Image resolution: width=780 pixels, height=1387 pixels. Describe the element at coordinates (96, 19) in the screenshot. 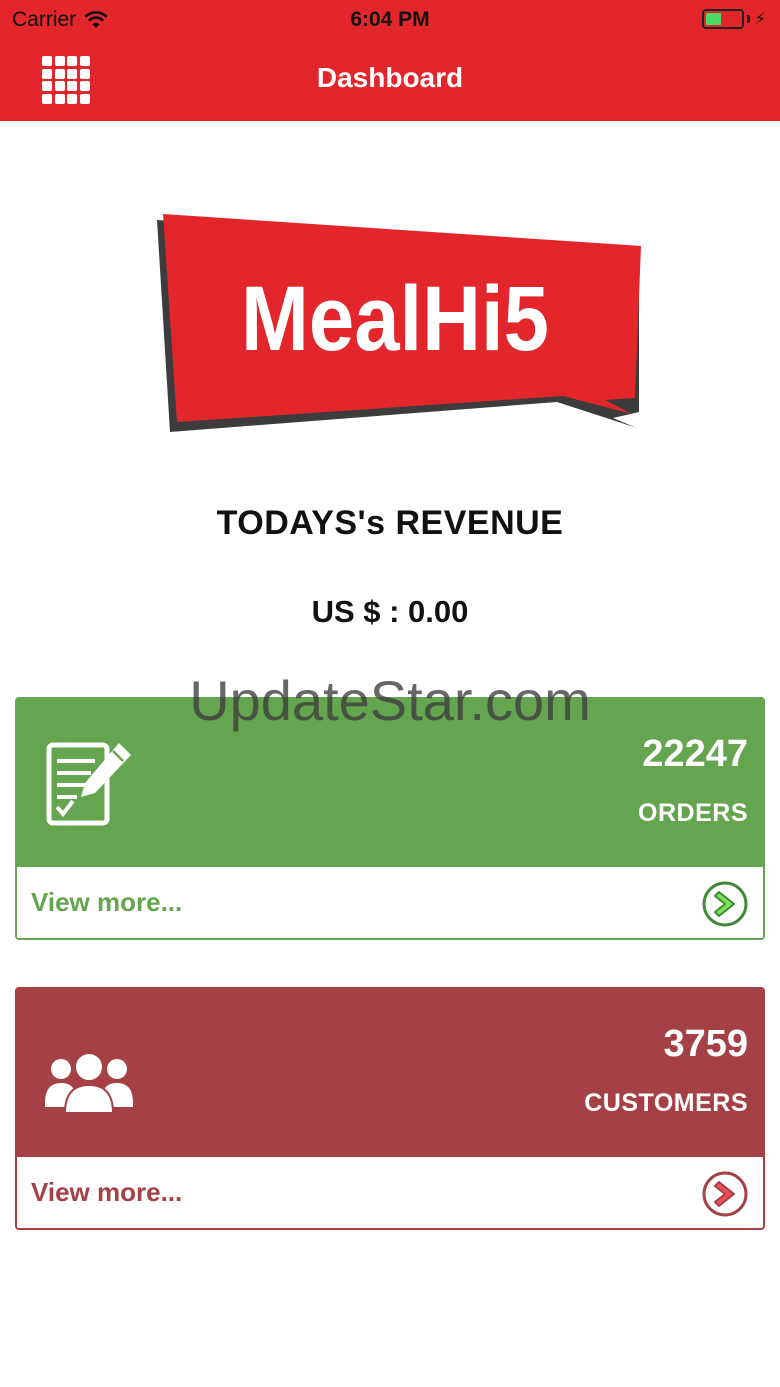

I see `wifi-icon` at that location.